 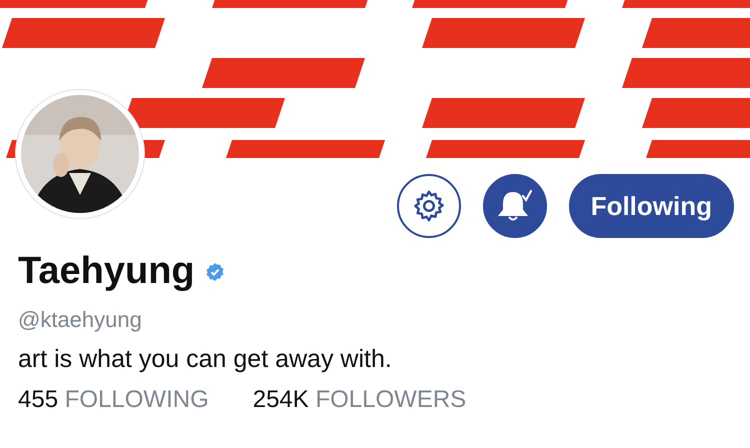 What do you see at coordinates (359, 400) in the screenshot?
I see `stat-link: 254K FOLLOWERS` at bounding box center [359, 400].